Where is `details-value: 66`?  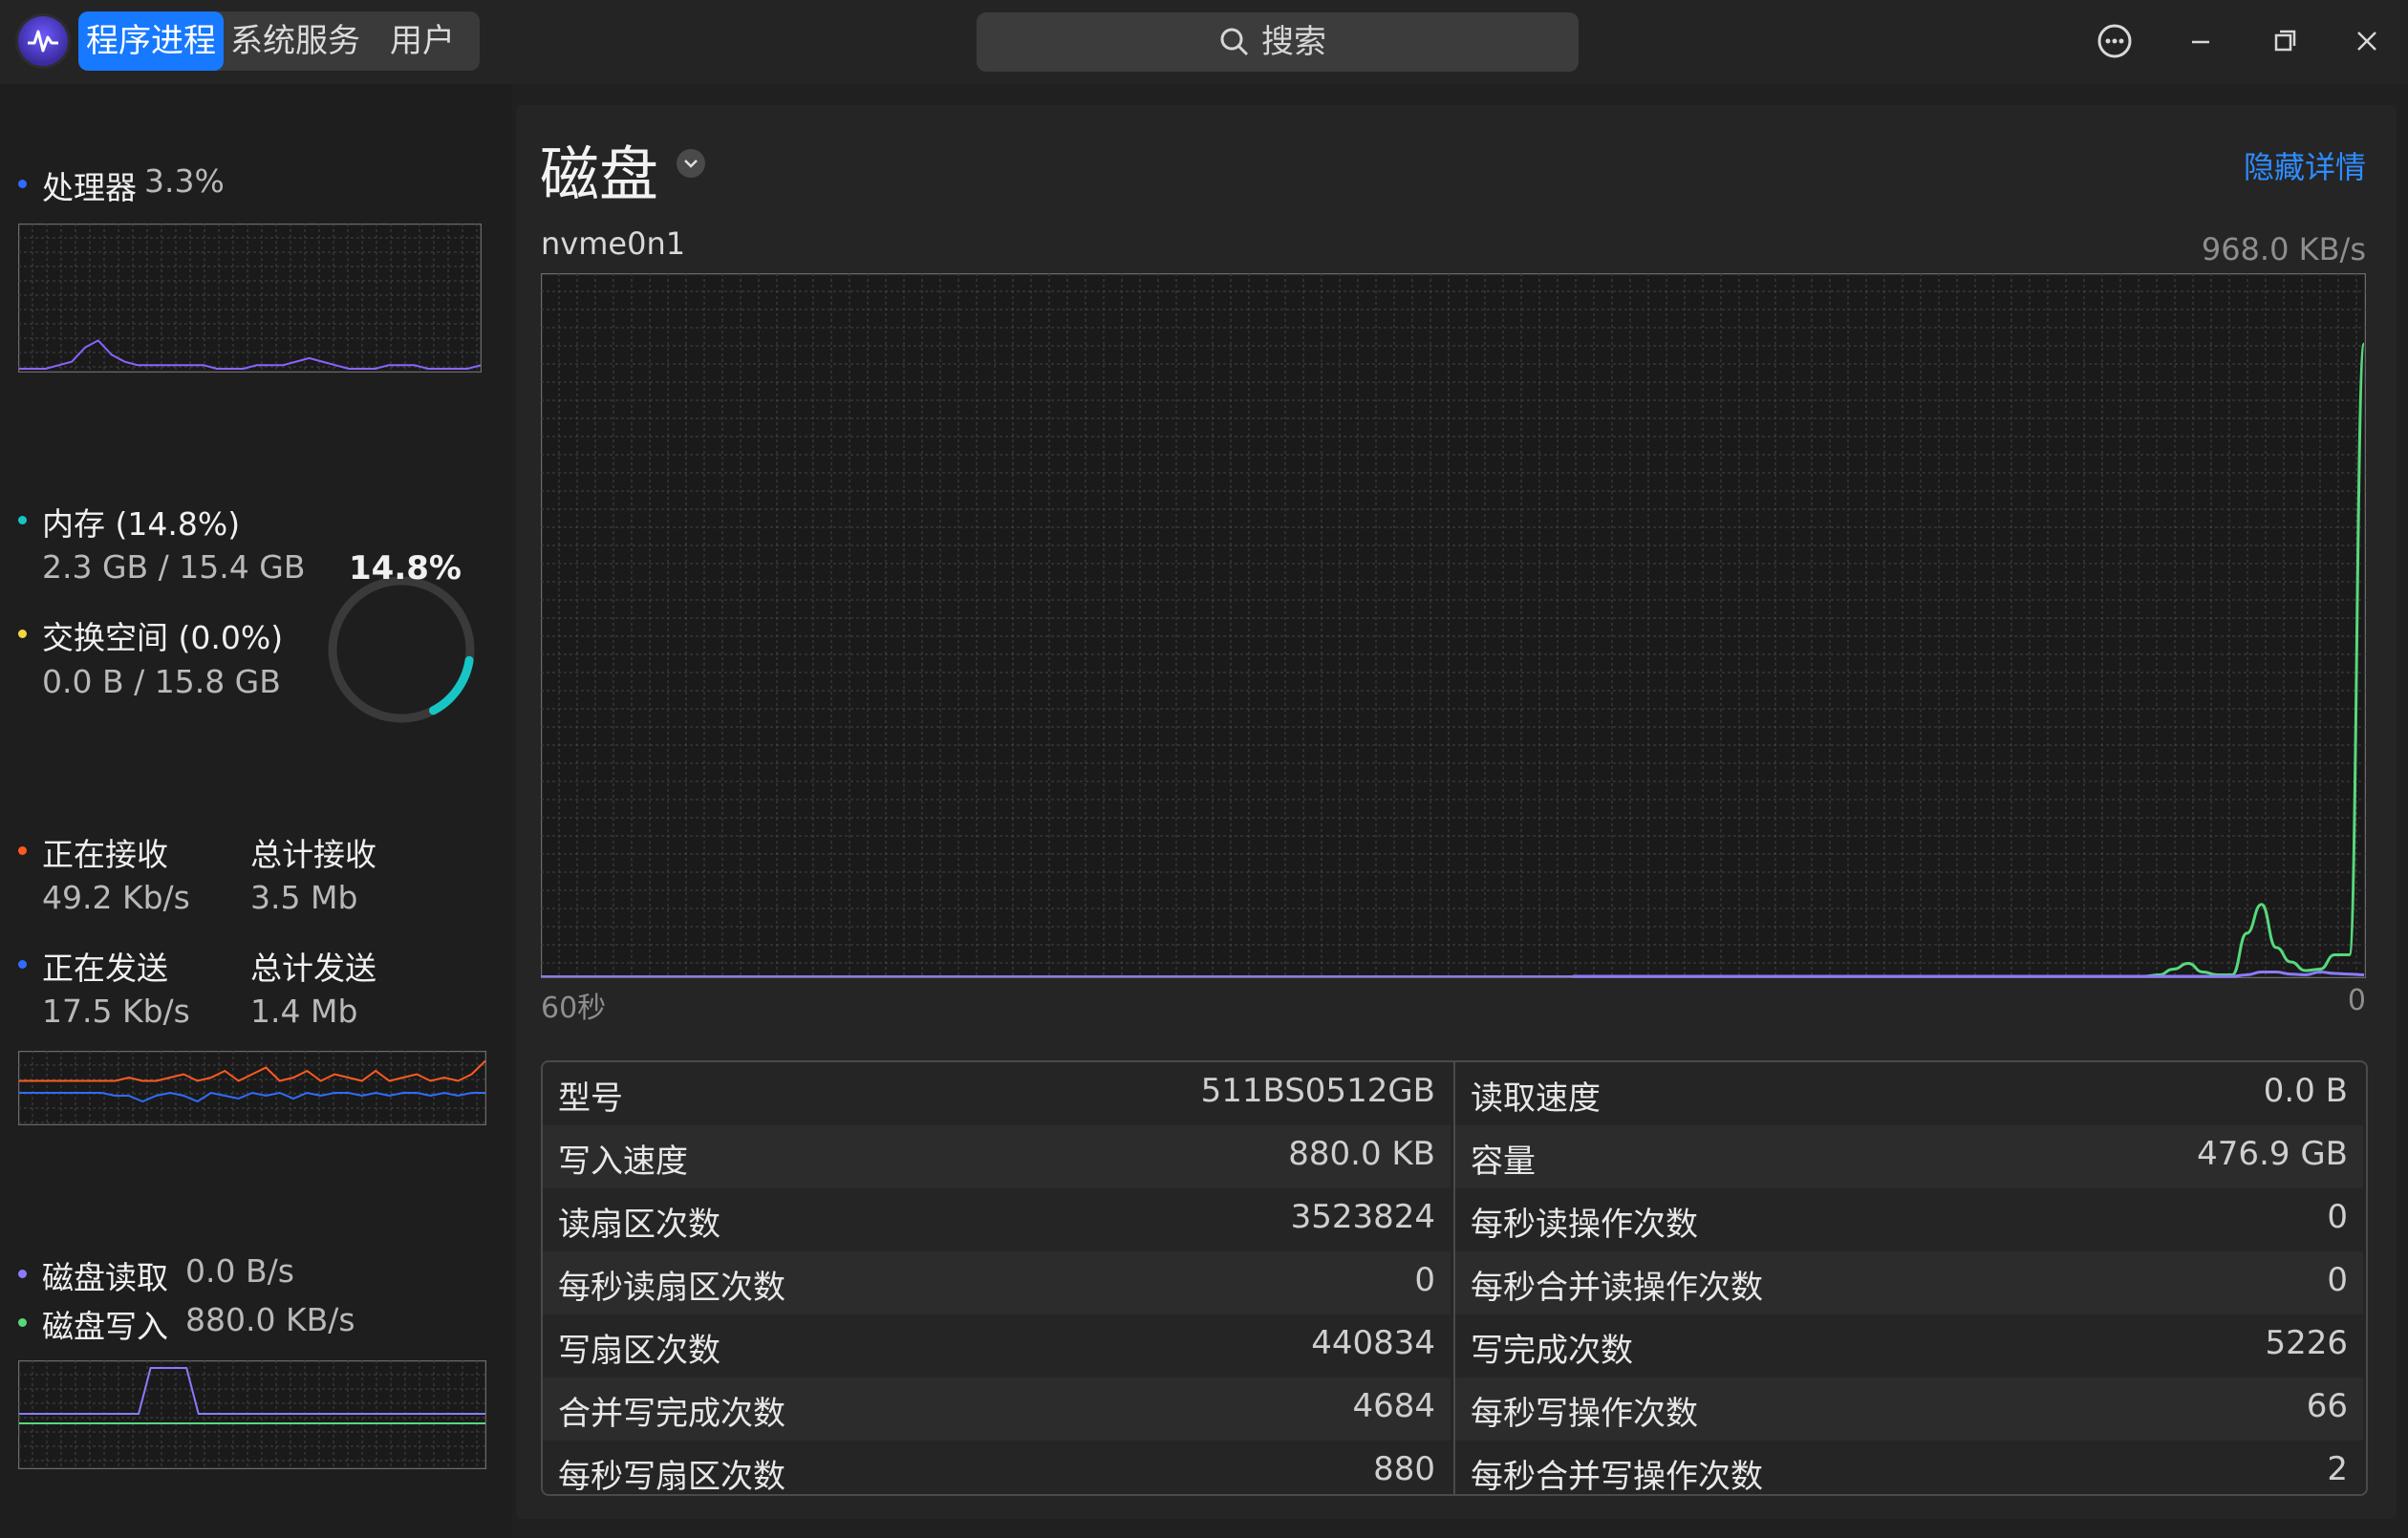 details-value: 66 is located at coordinates (2327, 1406).